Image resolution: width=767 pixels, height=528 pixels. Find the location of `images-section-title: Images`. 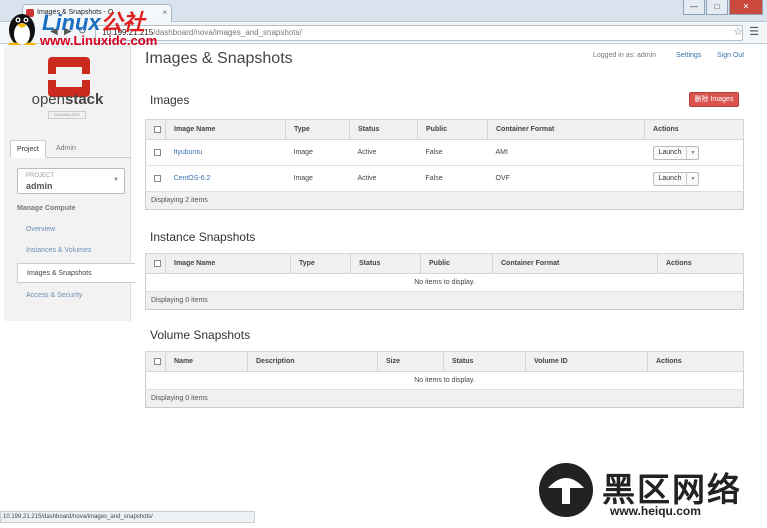

images-section-title: Images is located at coordinates (170, 100).